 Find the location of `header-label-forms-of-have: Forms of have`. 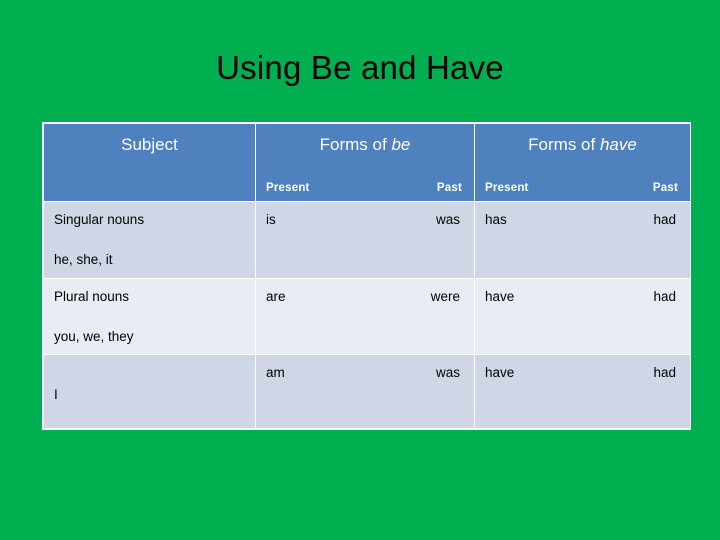

header-label-forms-of-have: Forms of have is located at coordinates (582, 145).